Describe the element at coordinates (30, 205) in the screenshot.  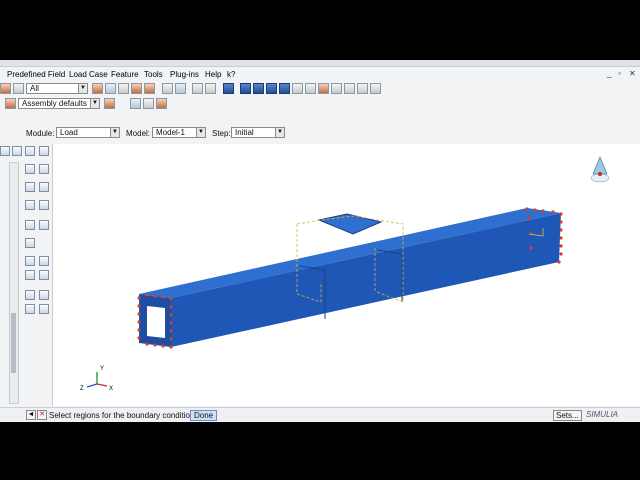
I see `loadcase-create-icon` at that location.